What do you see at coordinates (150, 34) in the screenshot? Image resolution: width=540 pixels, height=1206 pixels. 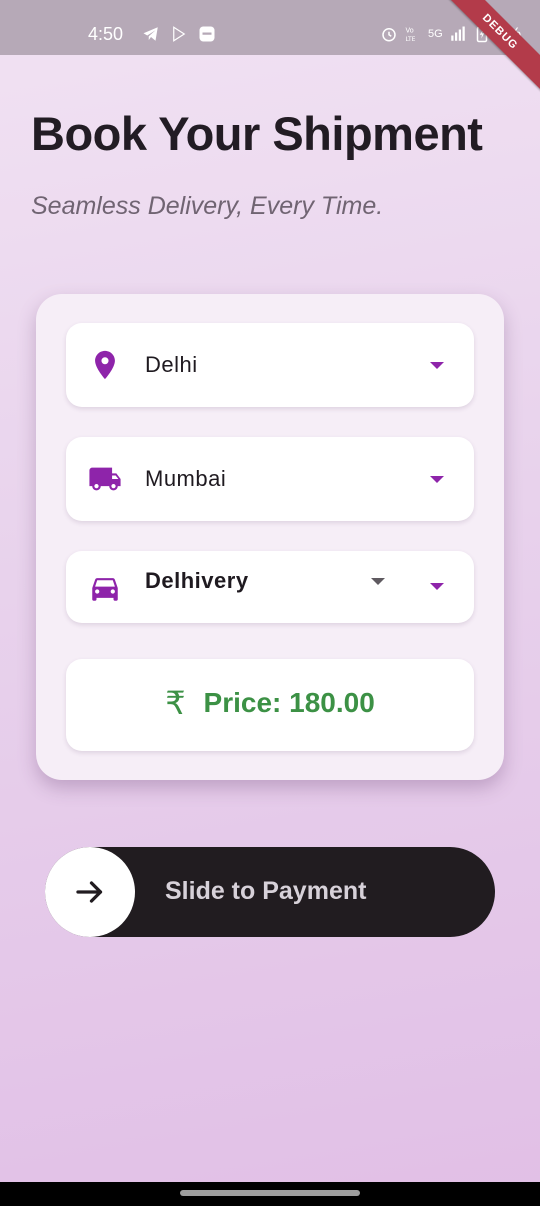 I see `telegram-icon` at bounding box center [150, 34].